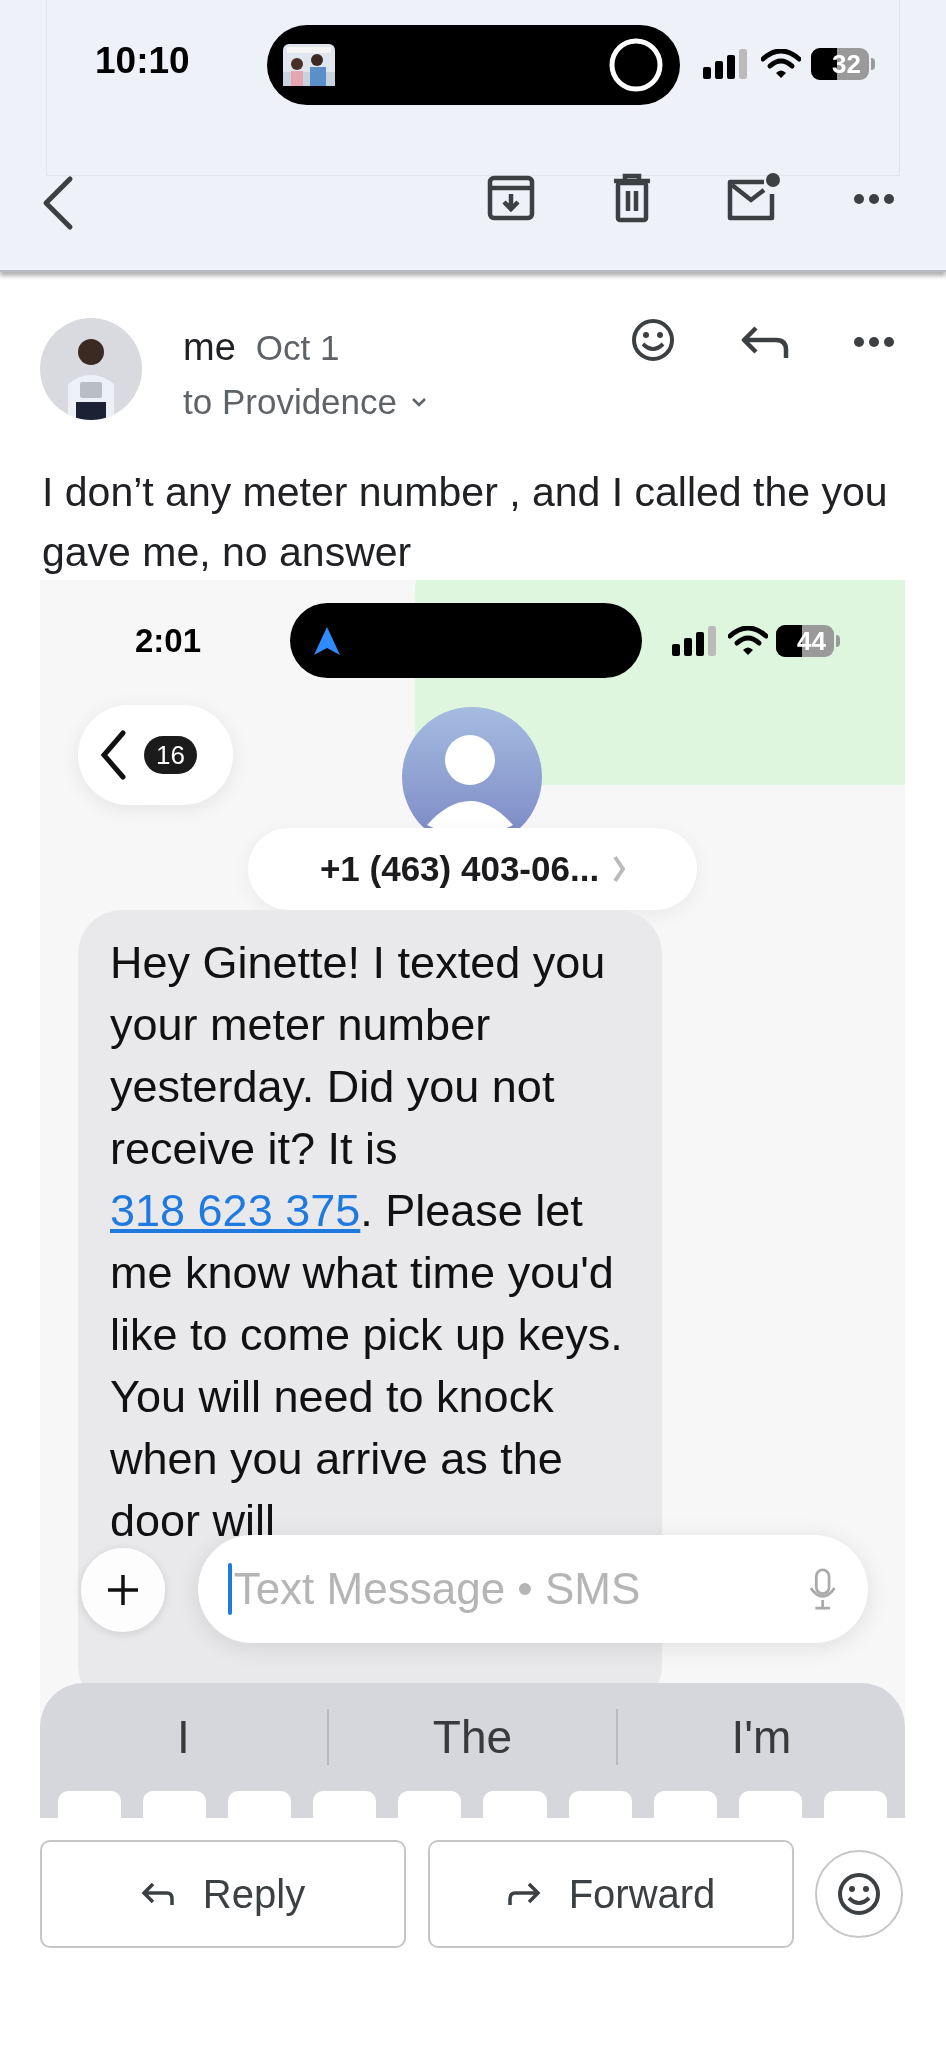 The image size is (946, 2048). What do you see at coordinates (168, 640) in the screenshot?
I see `status-time: 2:01` at bounding box center [168, 640].